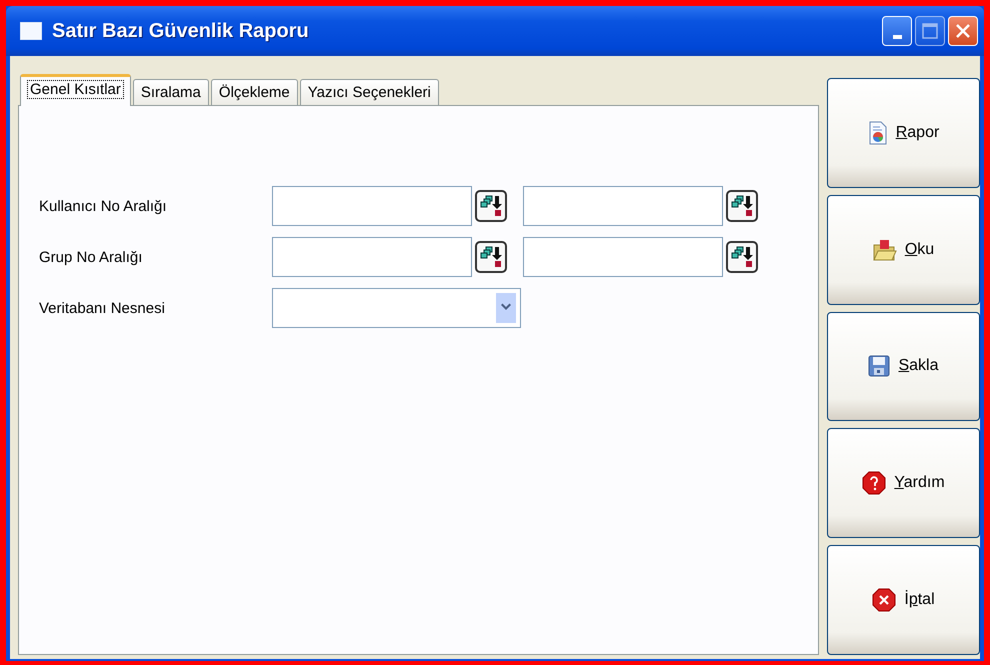 This screenshot has height=665, width=990. Describe the element at coordinates (878, 132) in the screenshot. I see `document-icon` at that location.